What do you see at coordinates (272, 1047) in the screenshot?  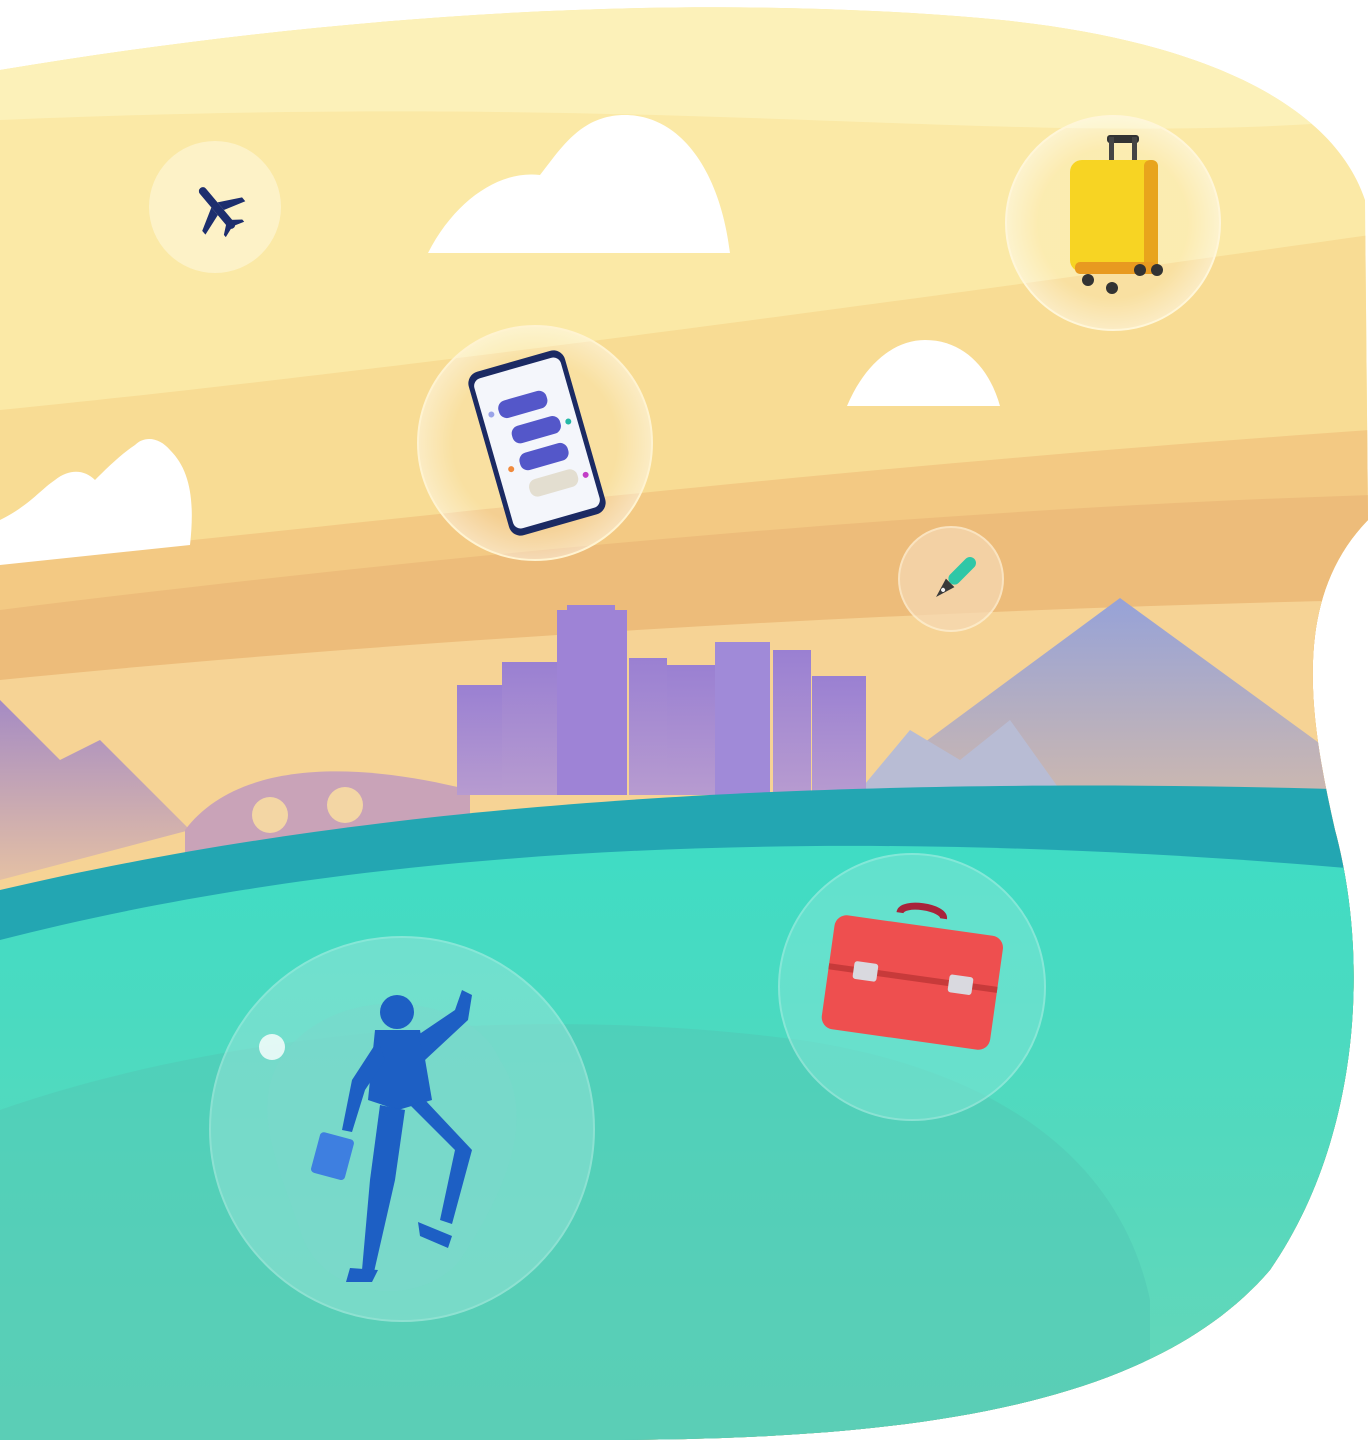 I see `bubble-highlight` at bounding box center [272, 1047].